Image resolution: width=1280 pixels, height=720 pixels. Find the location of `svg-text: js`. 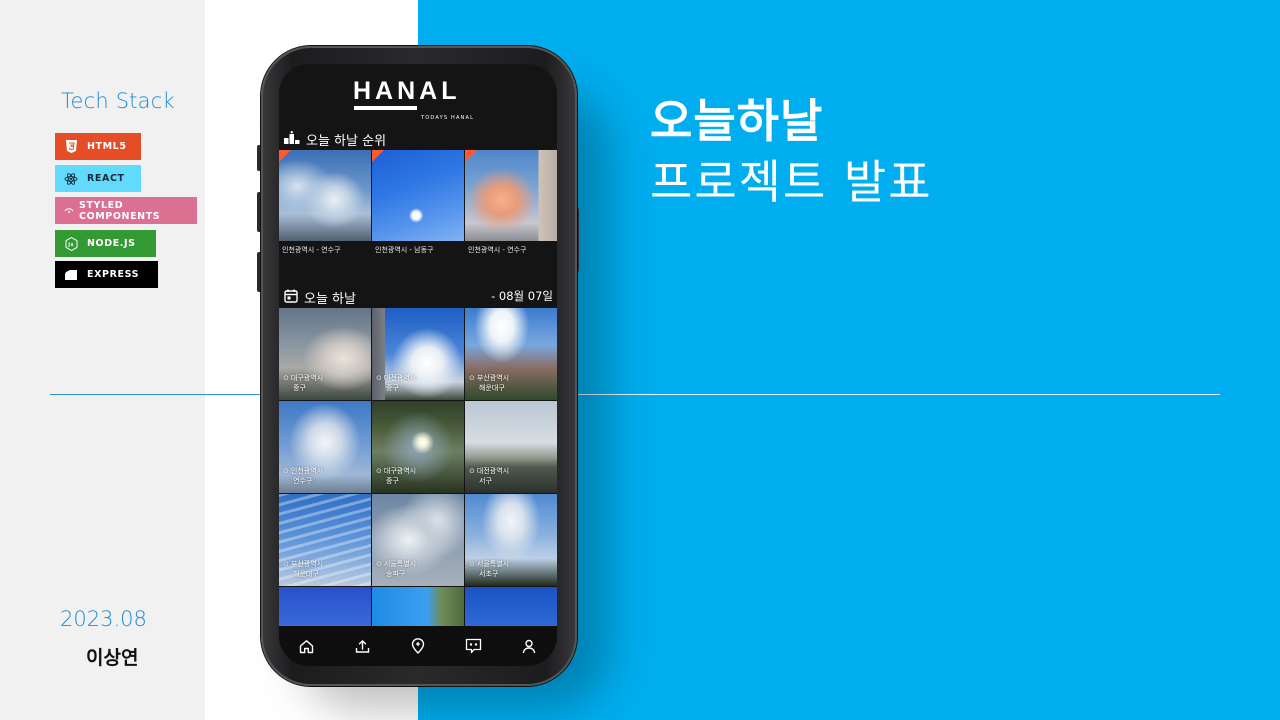

svg-text: js is located at coordinates (70, 245).